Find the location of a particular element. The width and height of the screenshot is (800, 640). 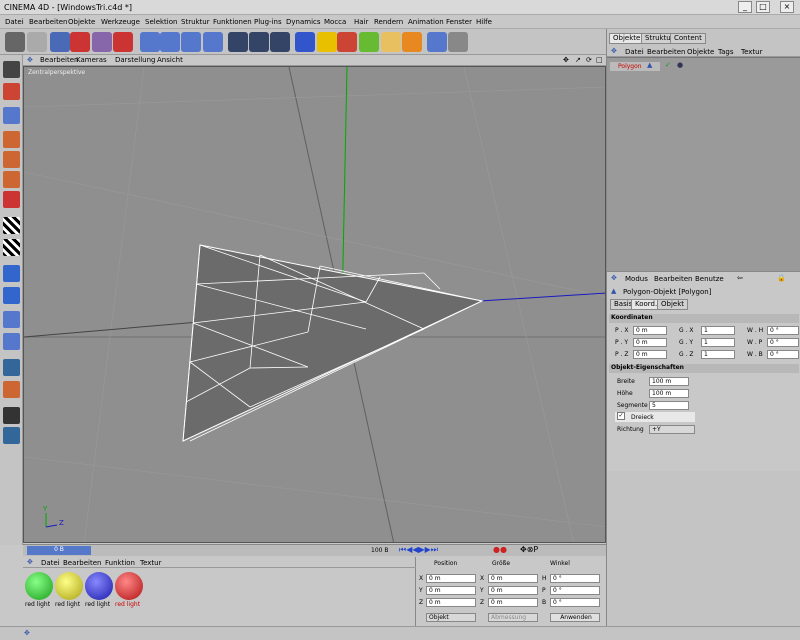

y-axis-icon is located at coordinates (170, 42).